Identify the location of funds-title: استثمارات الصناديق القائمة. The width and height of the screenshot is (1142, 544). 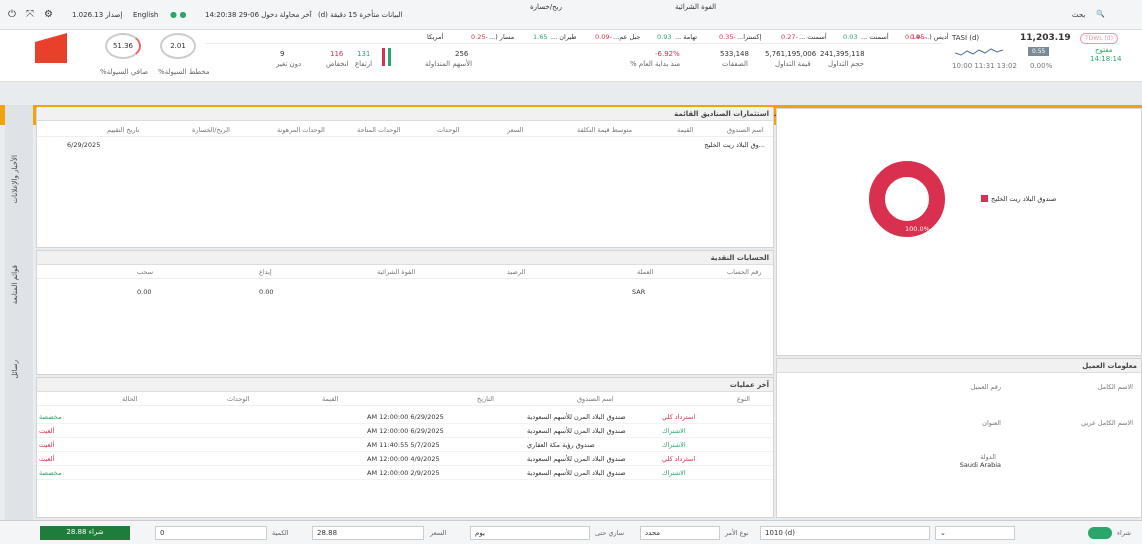
(405, 114).